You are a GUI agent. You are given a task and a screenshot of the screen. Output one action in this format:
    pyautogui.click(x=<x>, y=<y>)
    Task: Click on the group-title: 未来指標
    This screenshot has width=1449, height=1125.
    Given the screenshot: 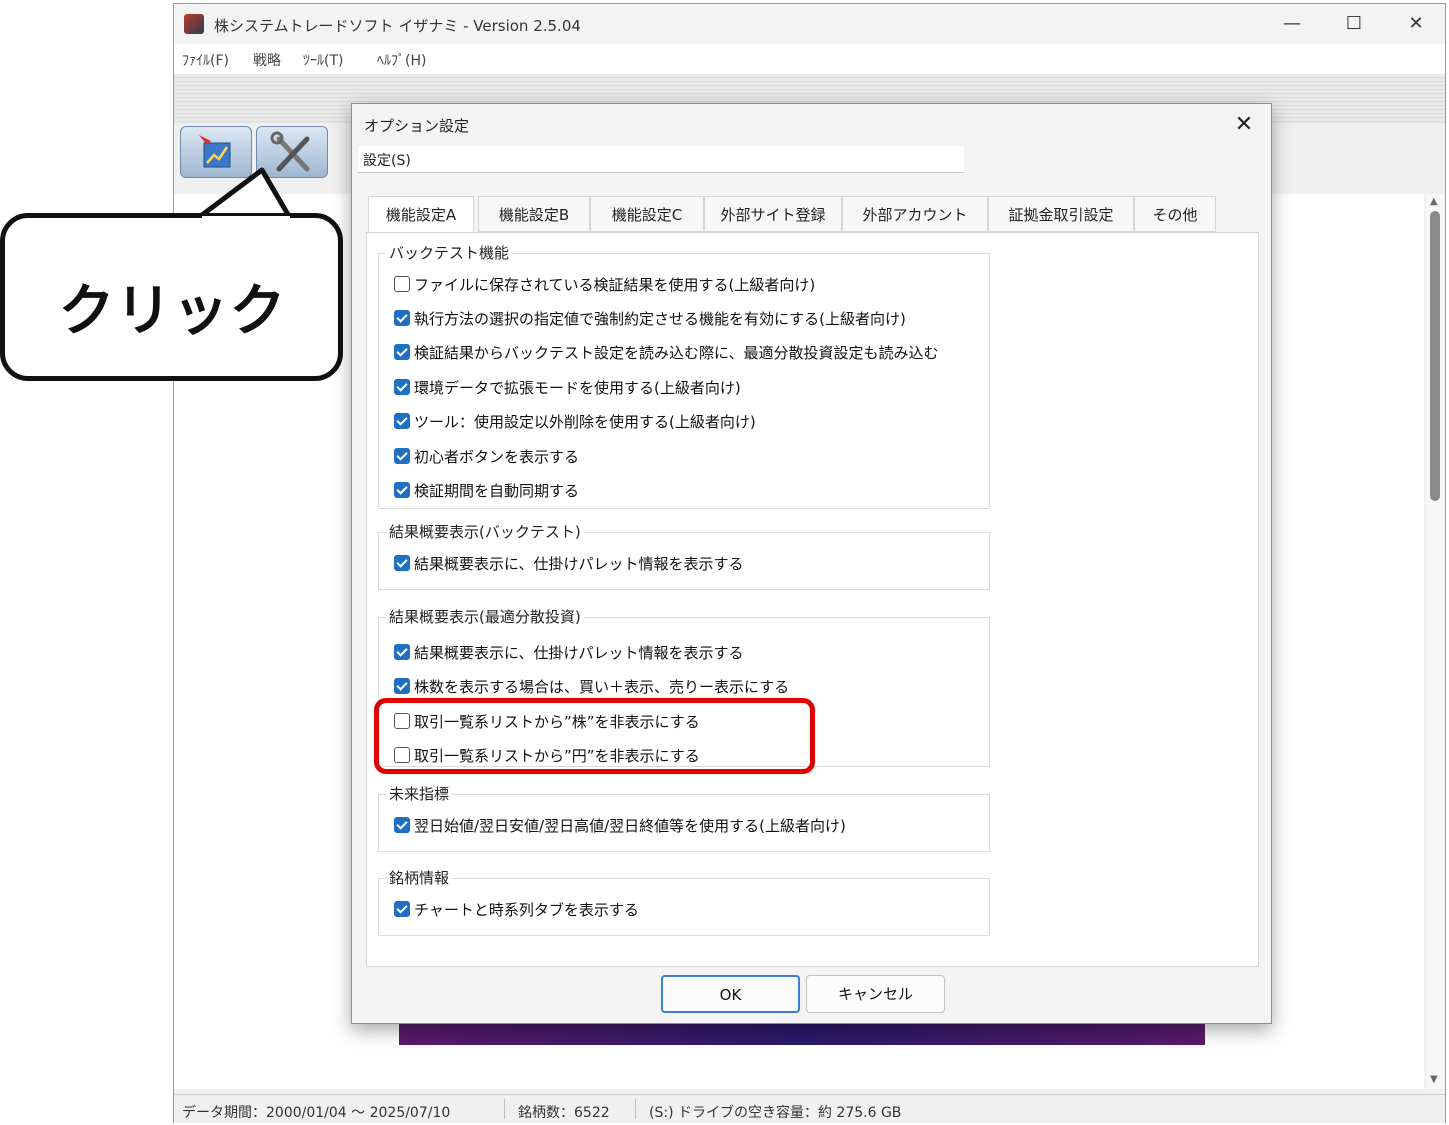 What is the action you would take?
    pyautogui.click(x=419, y=793)
    